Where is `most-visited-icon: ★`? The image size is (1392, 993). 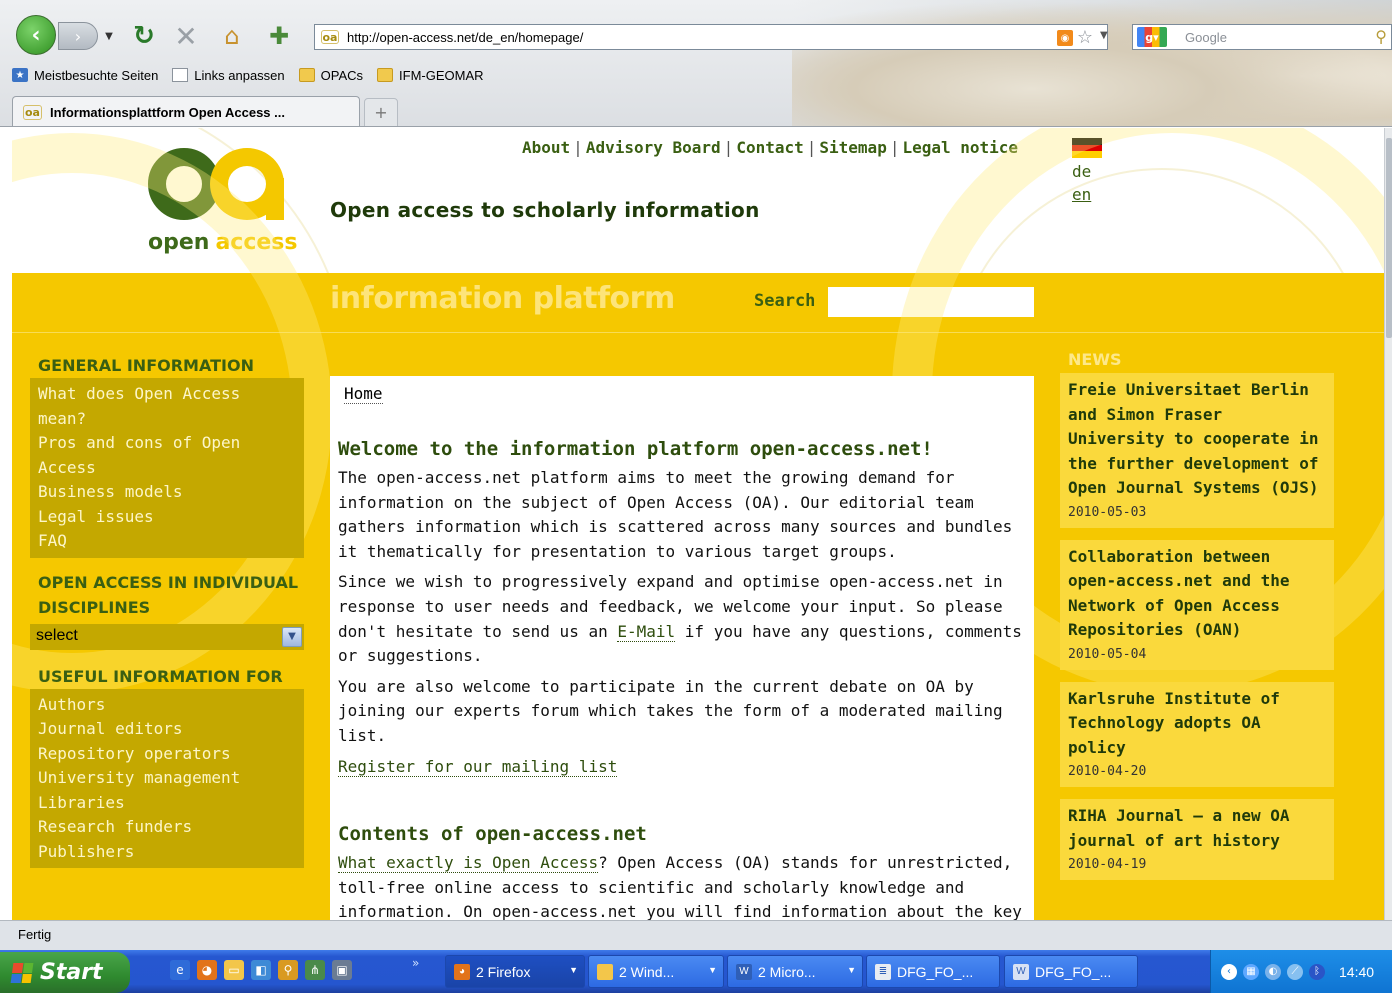
most-visited-icon: ★ is located at coordinates (20, 75).